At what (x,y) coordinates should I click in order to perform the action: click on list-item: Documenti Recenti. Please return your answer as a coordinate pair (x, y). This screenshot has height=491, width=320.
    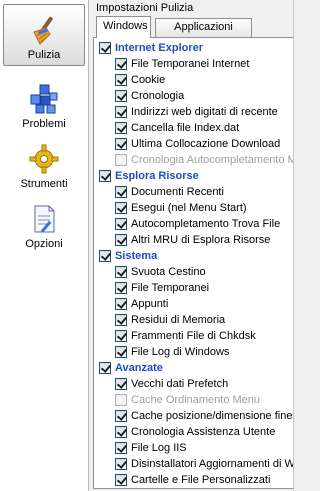
    Looking at the image, I should click on (169, 192).